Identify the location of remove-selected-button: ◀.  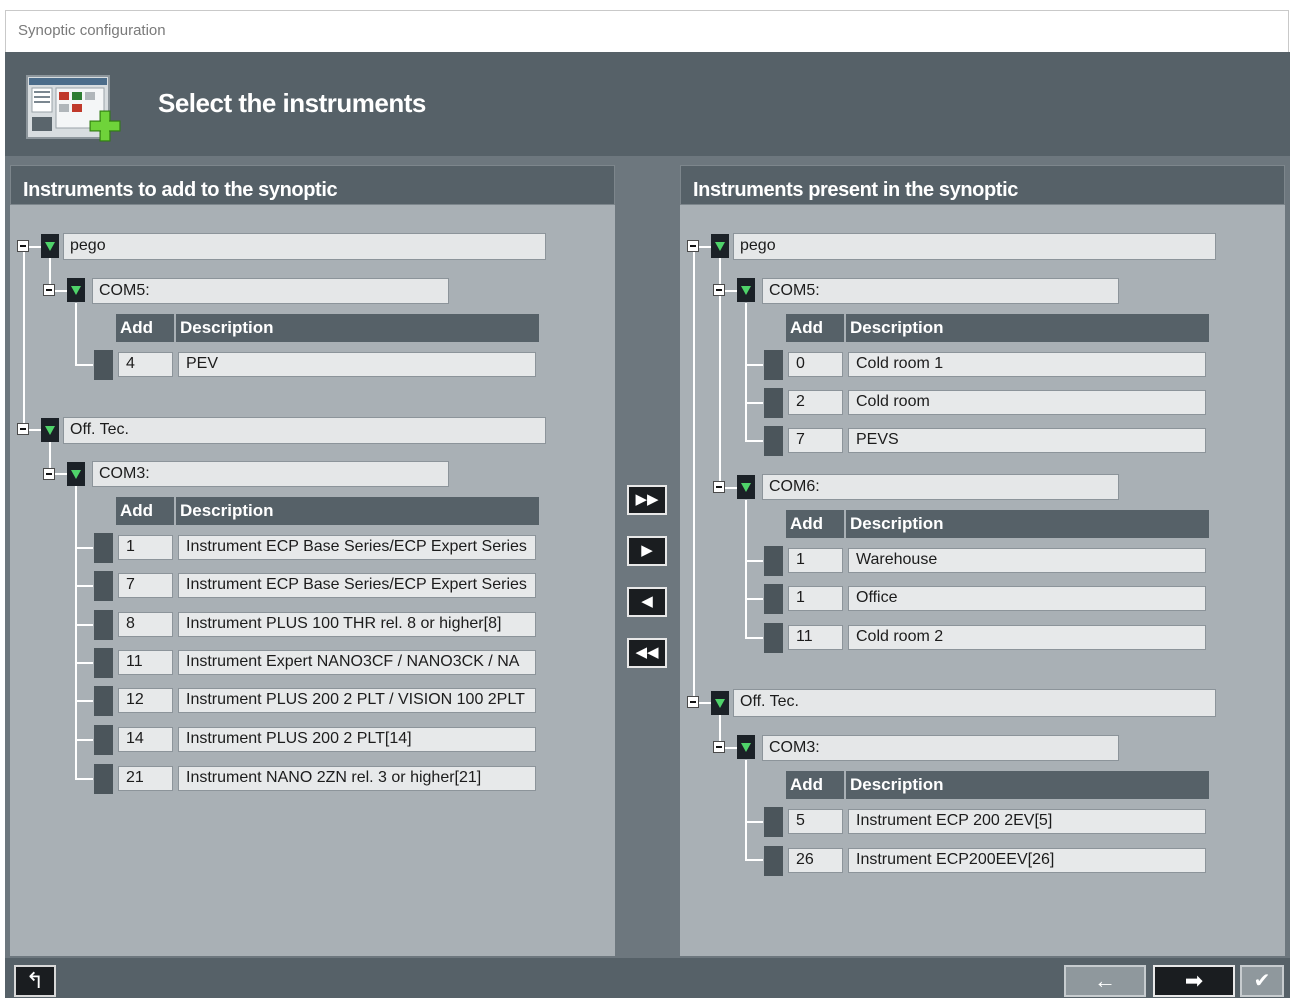
(647, 602).